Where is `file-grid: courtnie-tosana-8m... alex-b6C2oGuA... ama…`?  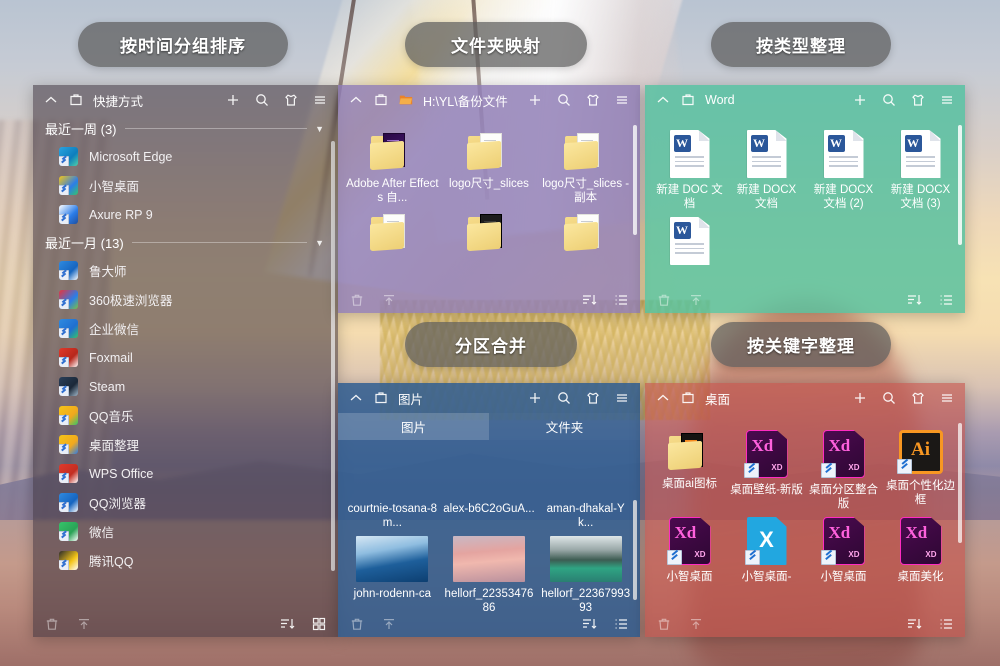 file-grid: courtnie-tosana-8m... alex-b6C2oGuA... ama… is located at coordinates (489, 525).